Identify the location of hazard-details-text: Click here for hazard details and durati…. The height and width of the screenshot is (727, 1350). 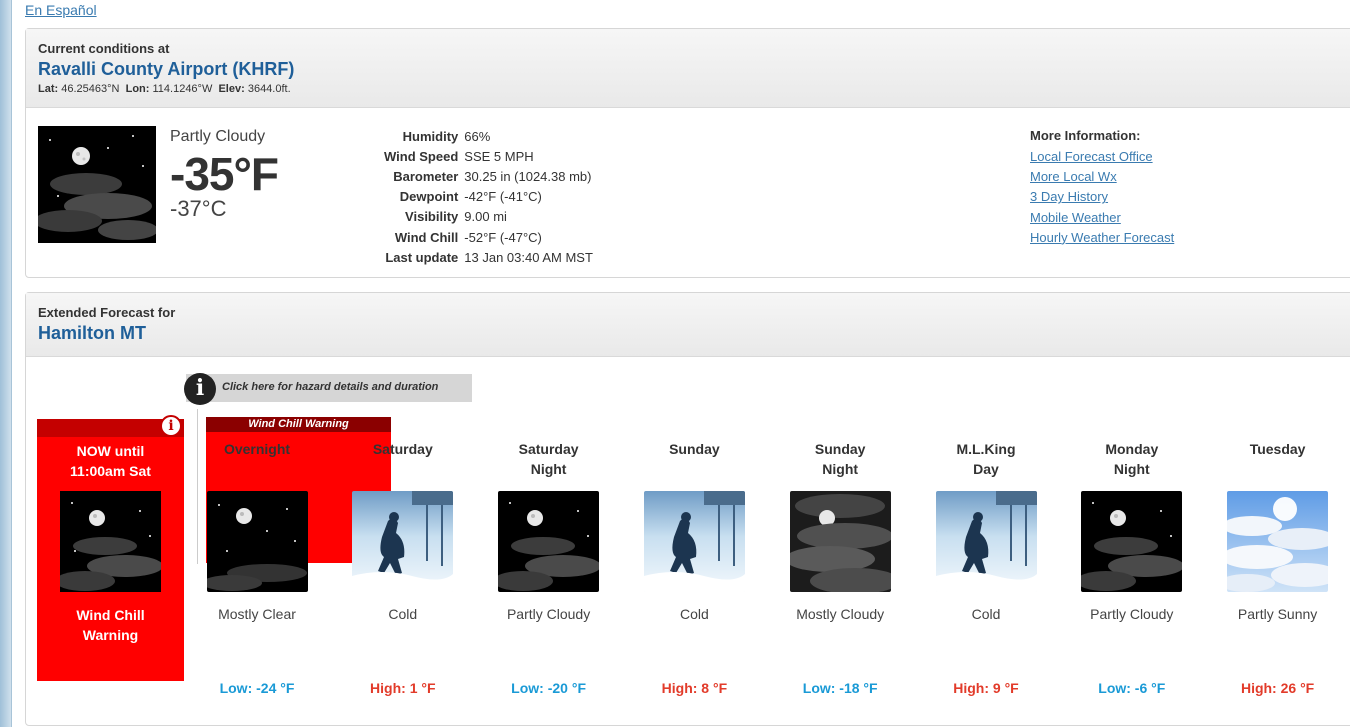
(330, 387).